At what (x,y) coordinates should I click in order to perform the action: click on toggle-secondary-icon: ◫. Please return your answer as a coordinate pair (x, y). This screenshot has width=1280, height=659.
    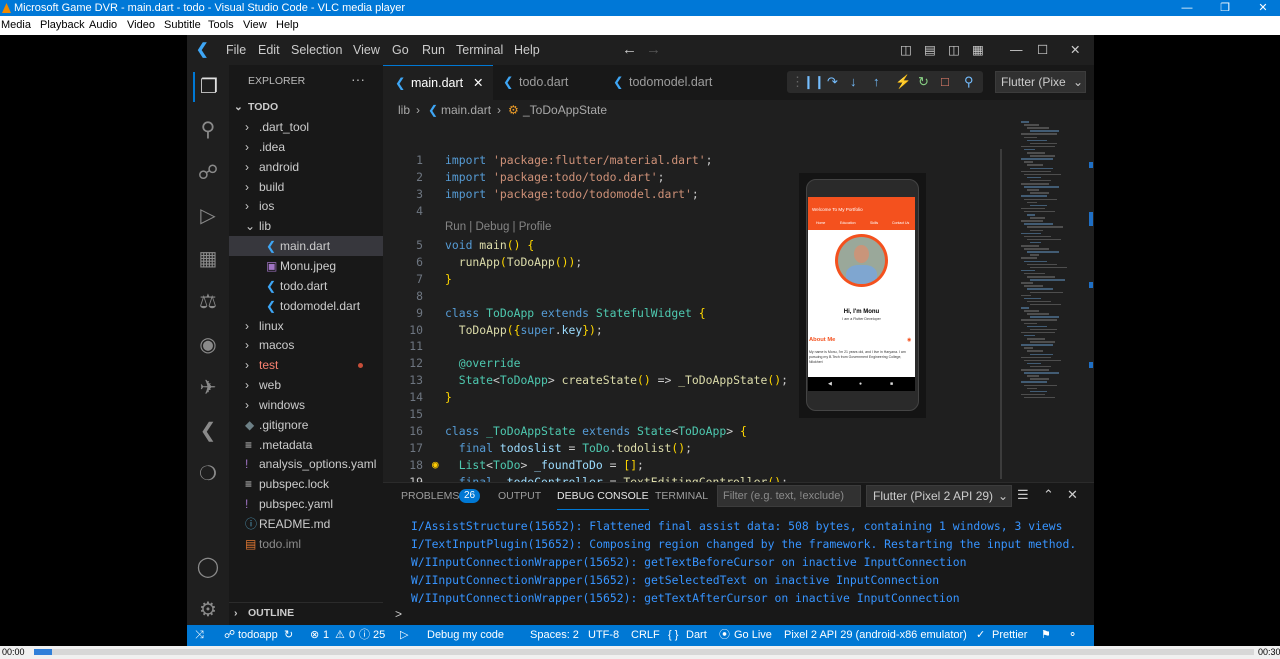
    Looking at the image, I should click on (954, 50).